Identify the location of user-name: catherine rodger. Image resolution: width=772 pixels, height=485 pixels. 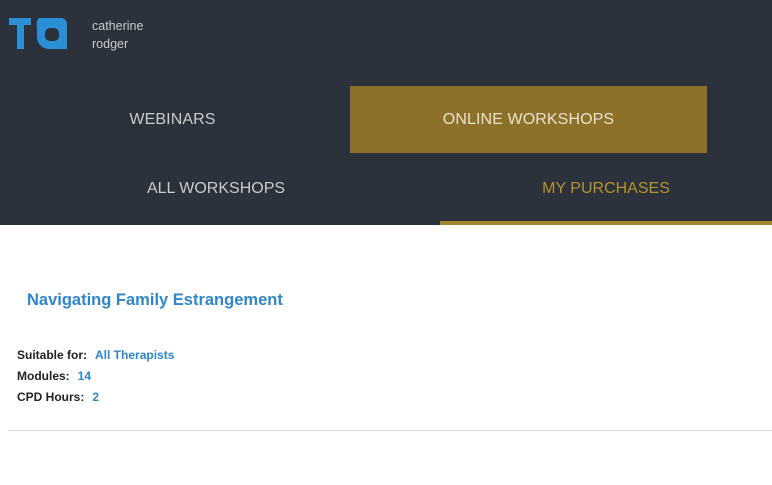
(117, 35).